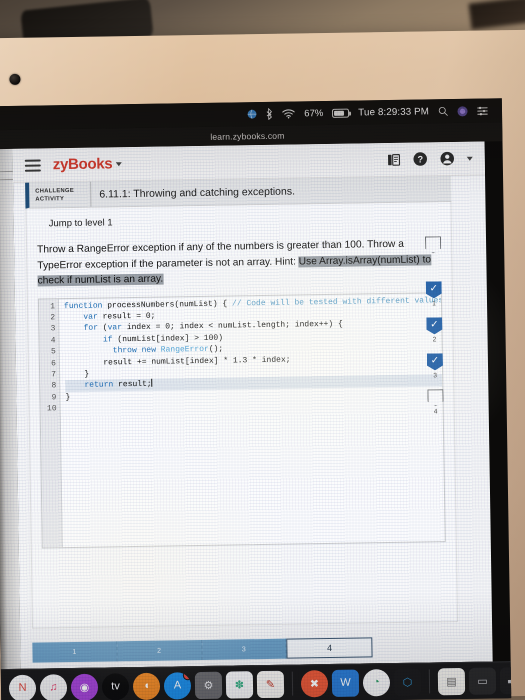 This screenshot has height=700, width=525. What do you see at coordinates (435, 376) in the screenshot?
I see `level-badge-3-number: 3` at bounding box center [435, 376].